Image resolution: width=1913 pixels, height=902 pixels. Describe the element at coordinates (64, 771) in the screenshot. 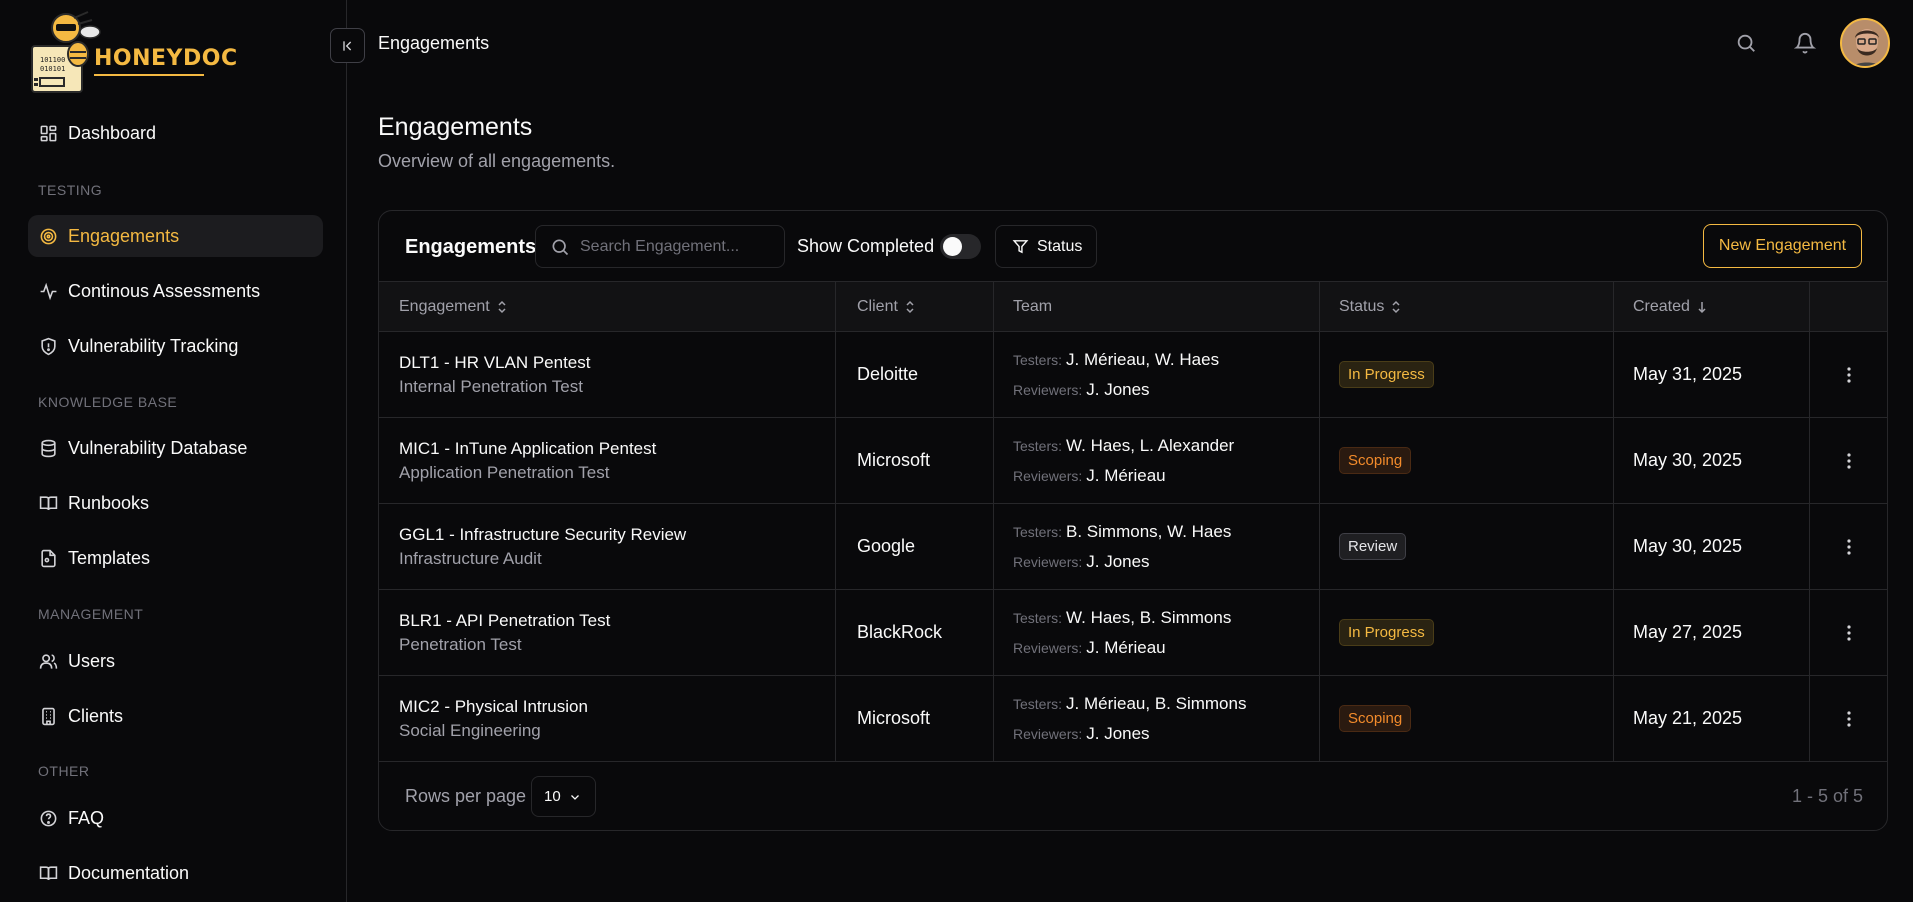

I see `section-other: OTHER` at that location.